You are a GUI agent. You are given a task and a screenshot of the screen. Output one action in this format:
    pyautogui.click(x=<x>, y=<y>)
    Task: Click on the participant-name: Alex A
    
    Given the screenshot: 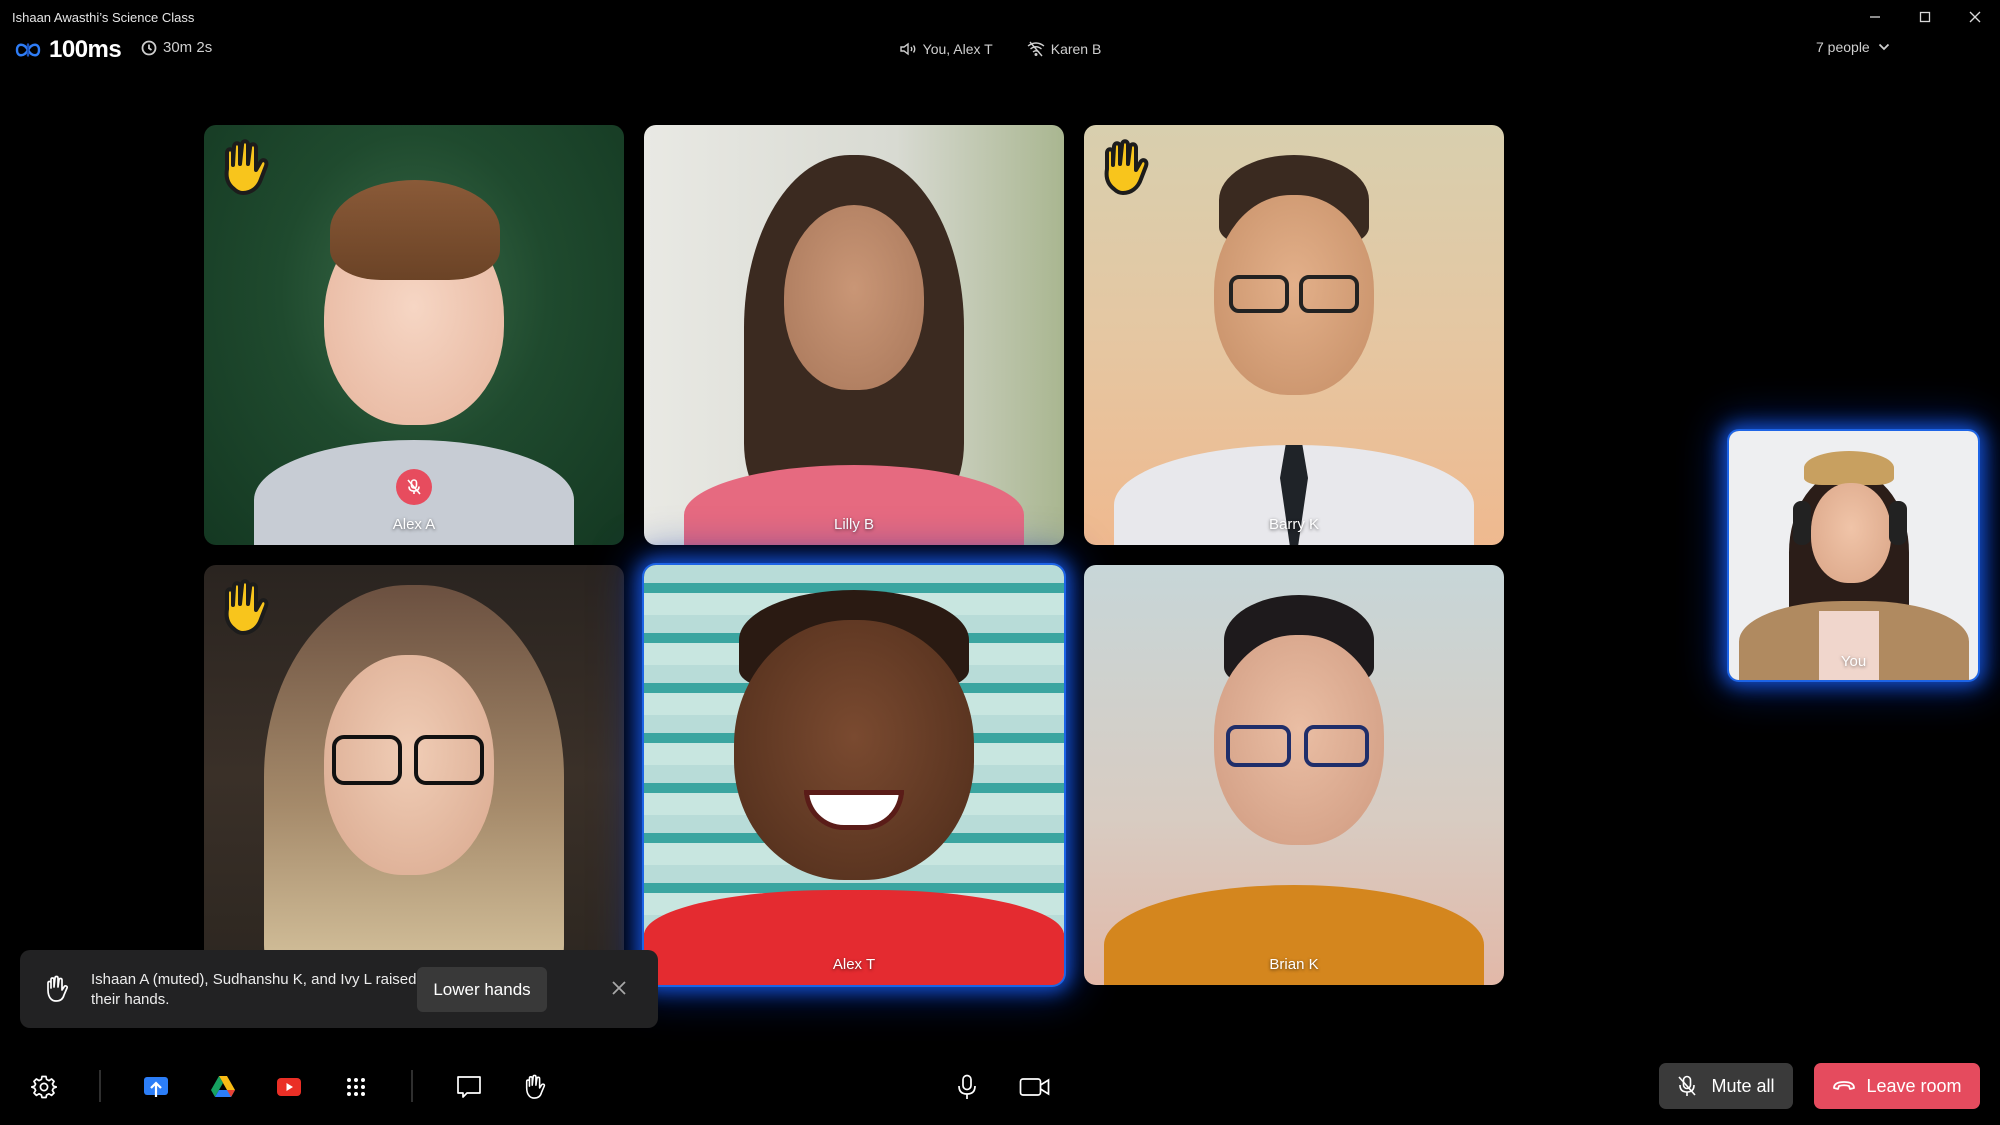 What is the action you would take?
    pyautogui.click(x=414, y=524)
    